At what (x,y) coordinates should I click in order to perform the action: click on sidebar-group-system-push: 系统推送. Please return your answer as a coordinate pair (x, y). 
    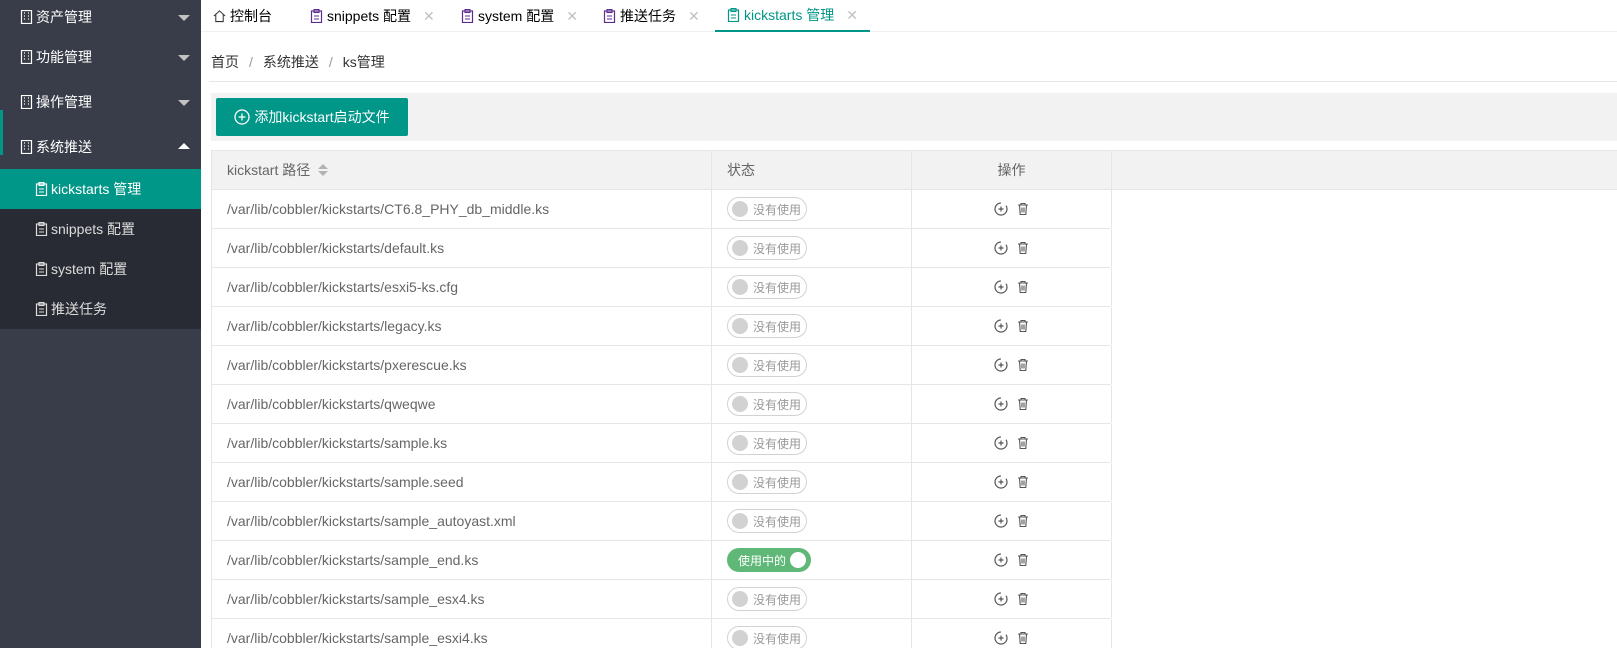
    Looking at the image, I should click on (100, 146).